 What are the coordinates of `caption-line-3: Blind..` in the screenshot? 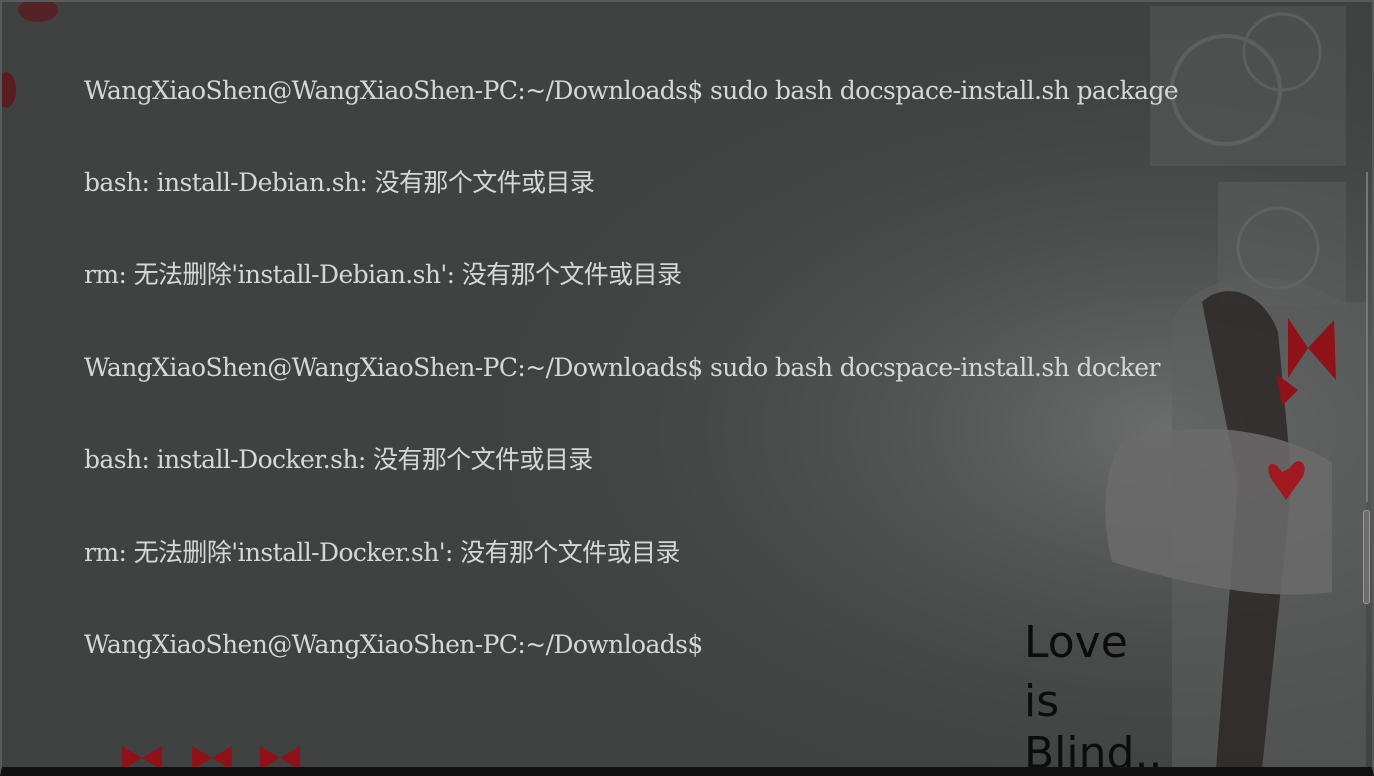 It's located at (1093, 752).